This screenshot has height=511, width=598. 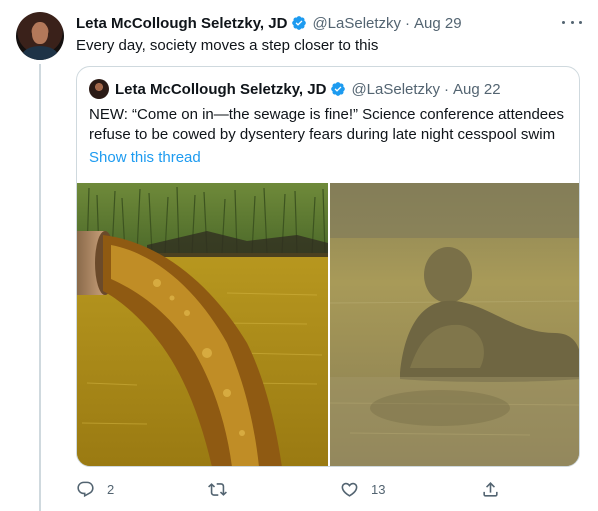 I want to click on share-button, so click(x=490, y=489).